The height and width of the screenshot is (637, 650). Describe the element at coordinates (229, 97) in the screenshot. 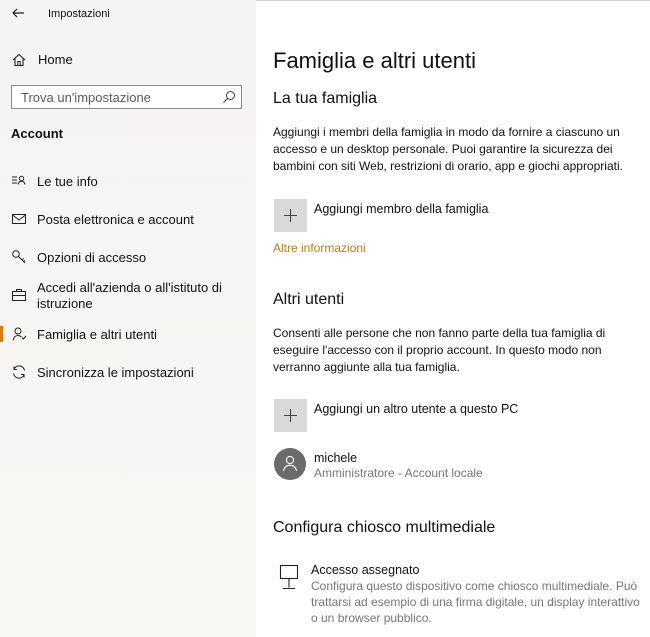

I see `search-icon` at that location.